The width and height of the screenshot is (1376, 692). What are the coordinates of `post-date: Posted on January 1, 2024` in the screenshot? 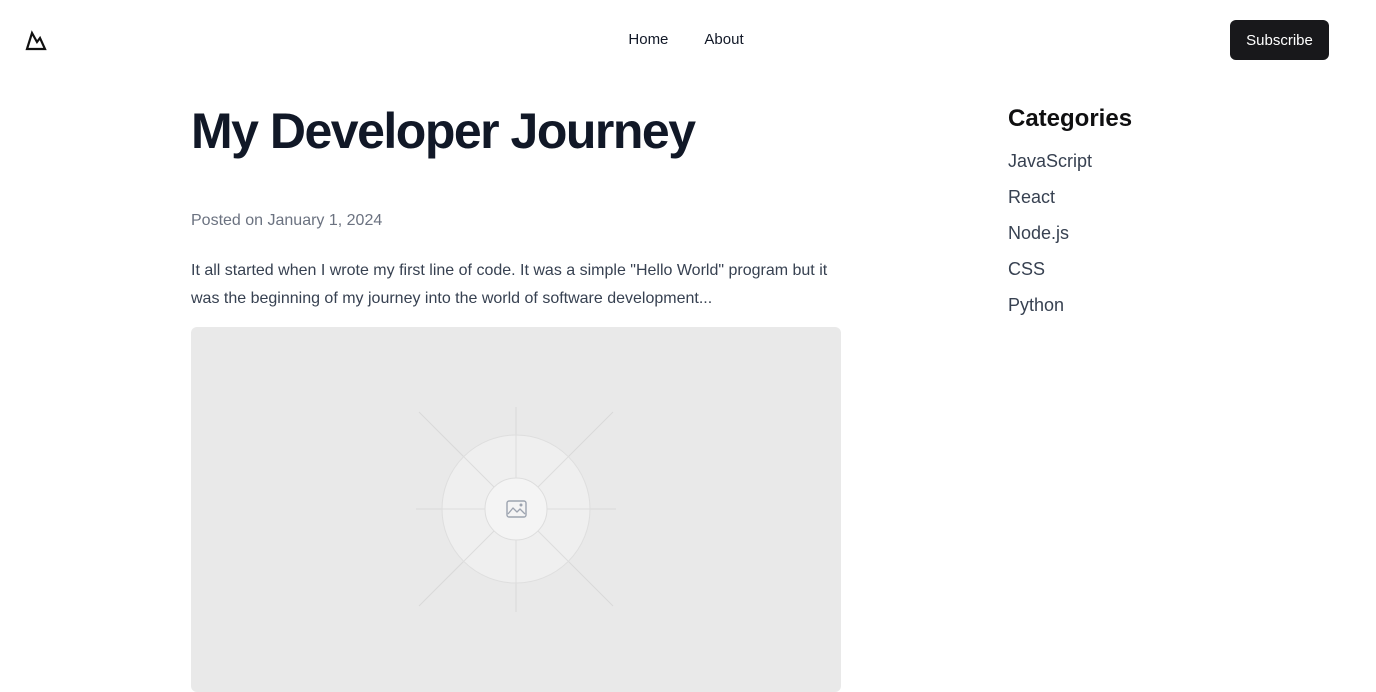 It's located at (287, 220).